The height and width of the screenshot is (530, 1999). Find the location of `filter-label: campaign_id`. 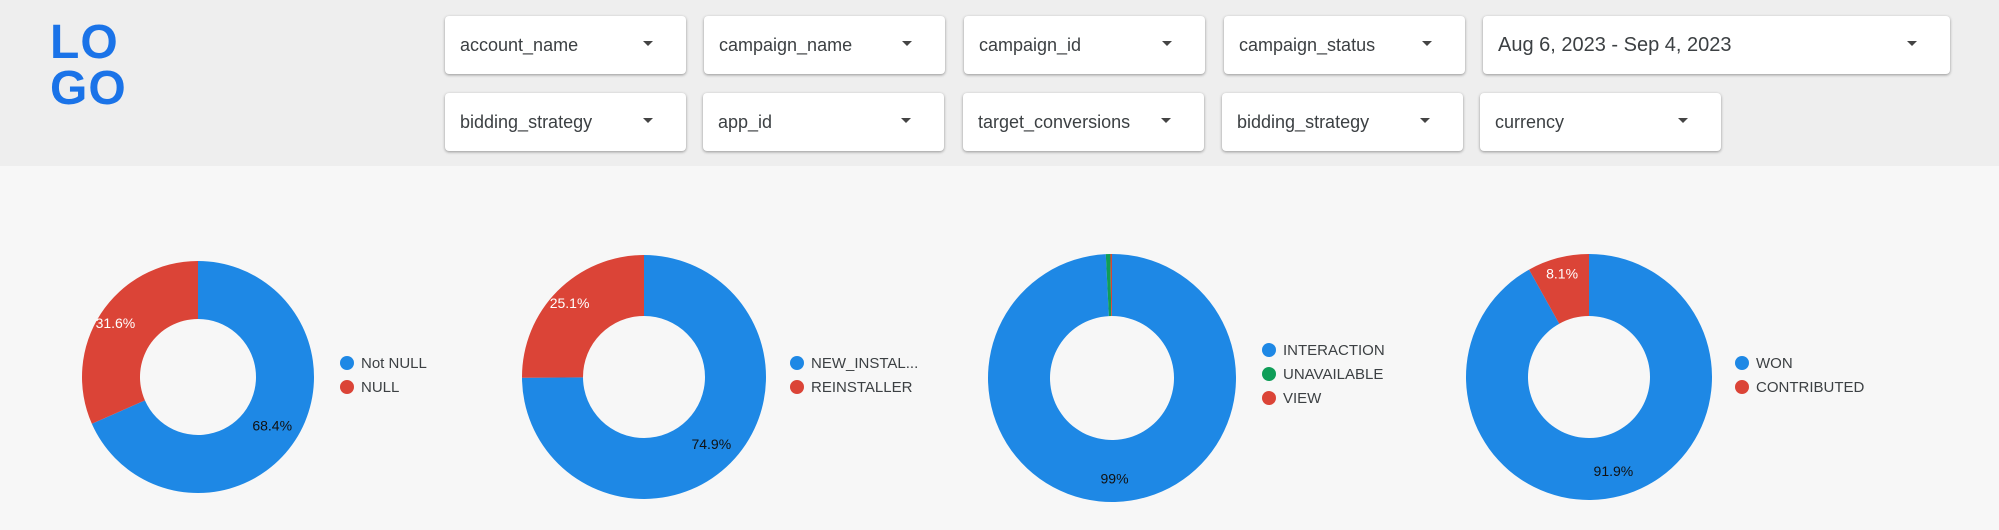

filter-label: campaign_id is located at coordinates (1030, 44).